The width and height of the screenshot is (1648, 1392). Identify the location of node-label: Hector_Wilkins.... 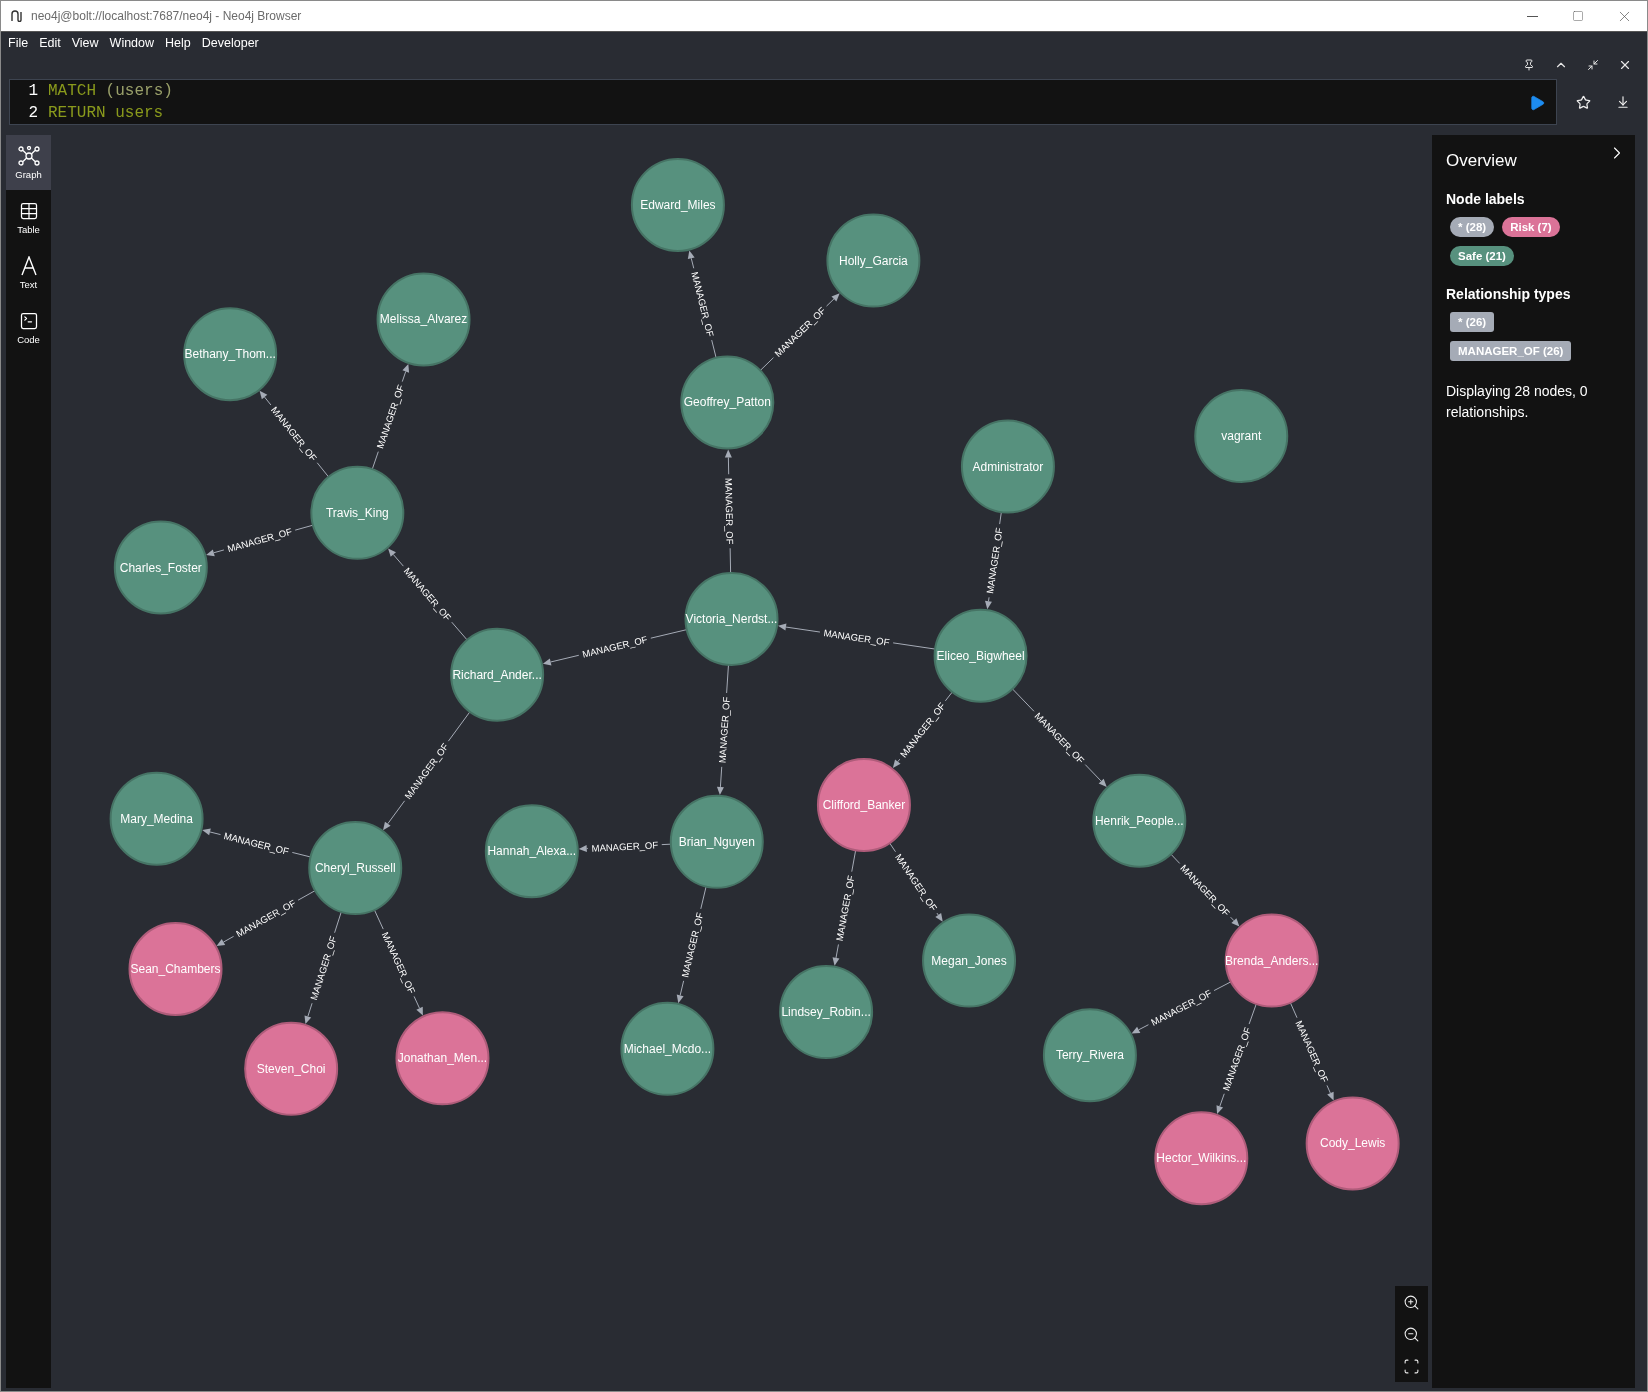
(1201, 1158).